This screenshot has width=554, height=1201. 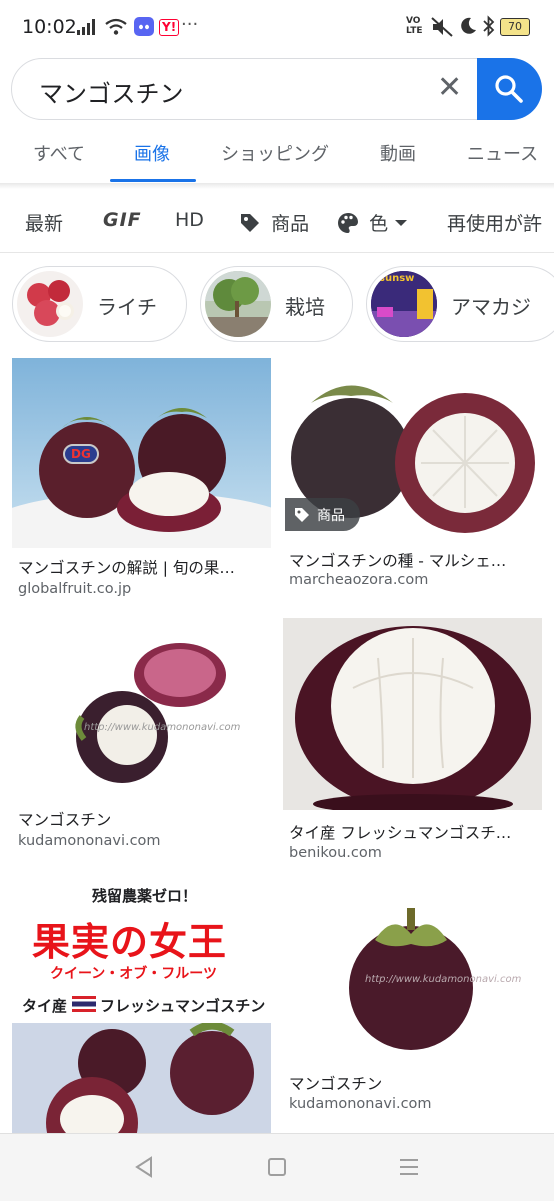 What do you see at coordinates (81, 454) in the screenshot?
I see `result-badge: DG` at bounding box center [81, 454].